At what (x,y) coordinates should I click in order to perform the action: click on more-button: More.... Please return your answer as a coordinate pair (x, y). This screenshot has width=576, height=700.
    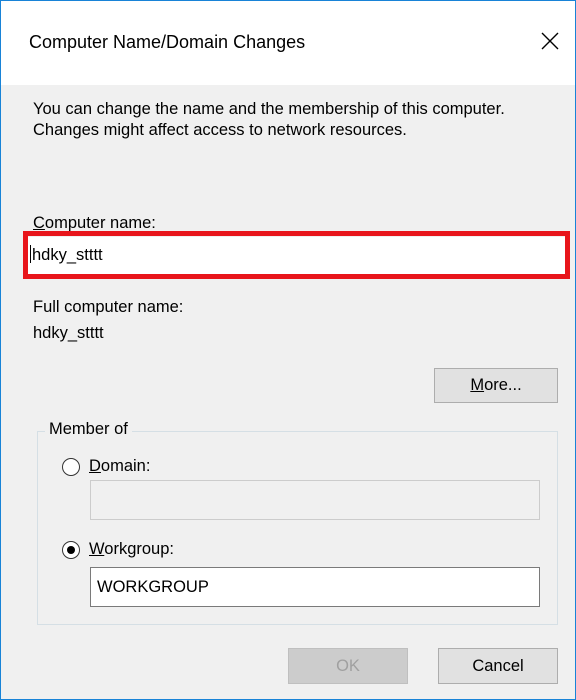
    Looking at the image, I should click on (496, 385).